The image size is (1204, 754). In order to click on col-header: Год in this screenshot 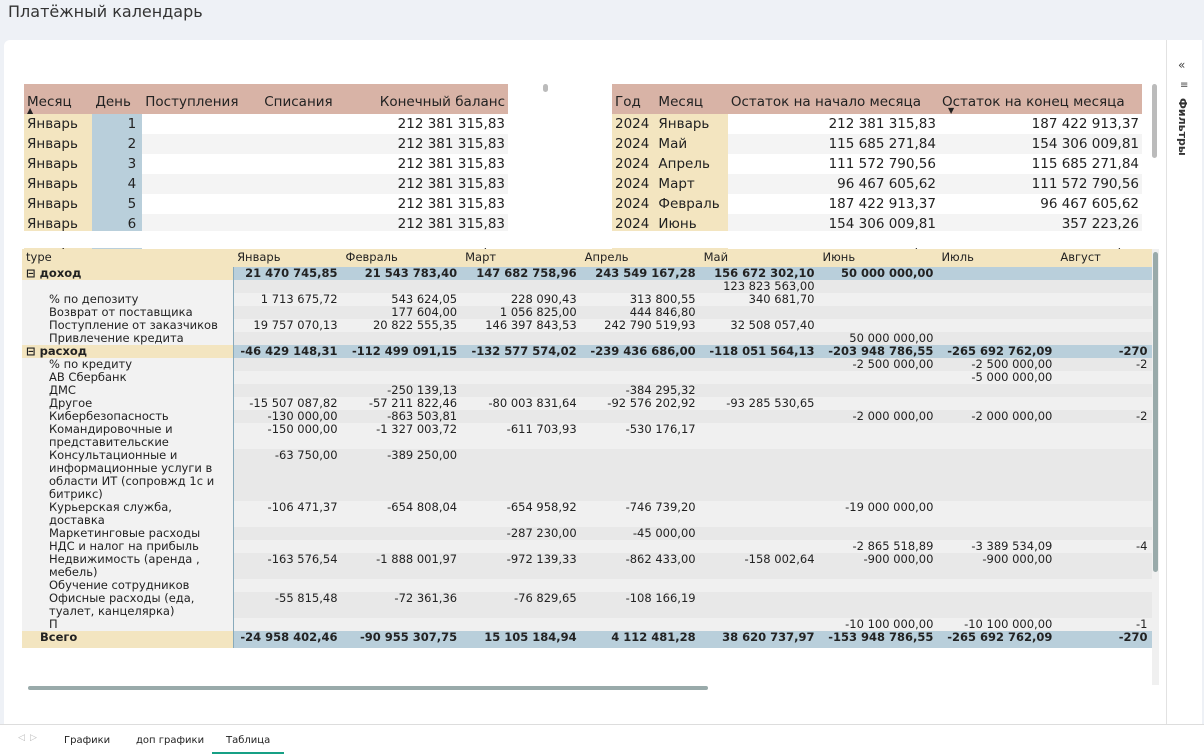, I will do `click(634, 99)`.